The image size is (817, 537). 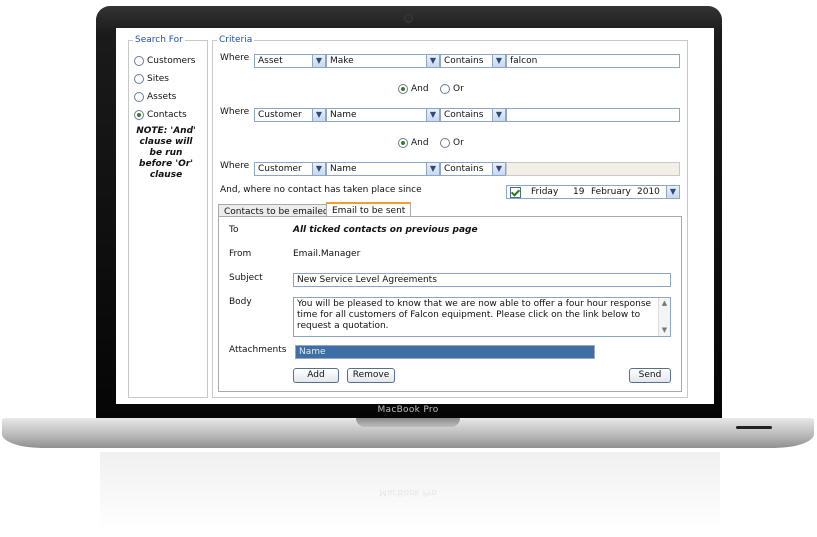 What do you see at coordinates (158, 79) in the screenshot?
I see `radio-sites-label: Sites` at bounding box center [158, 79].